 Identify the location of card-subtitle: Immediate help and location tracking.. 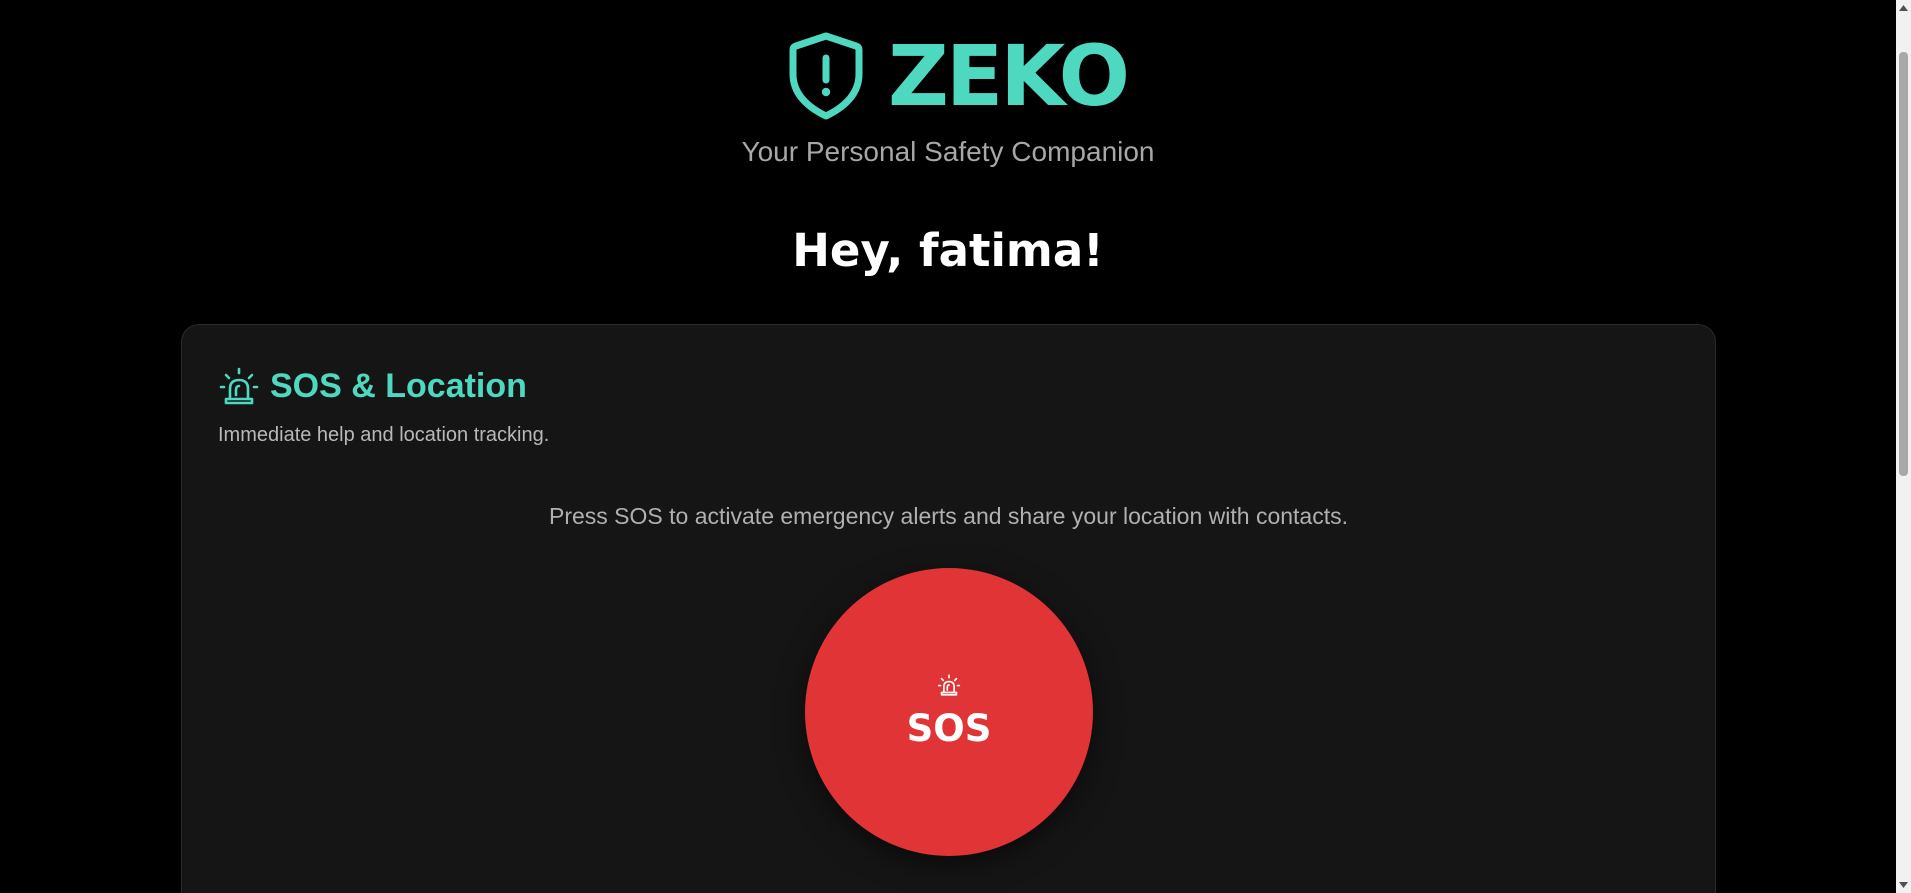
(384, 435).